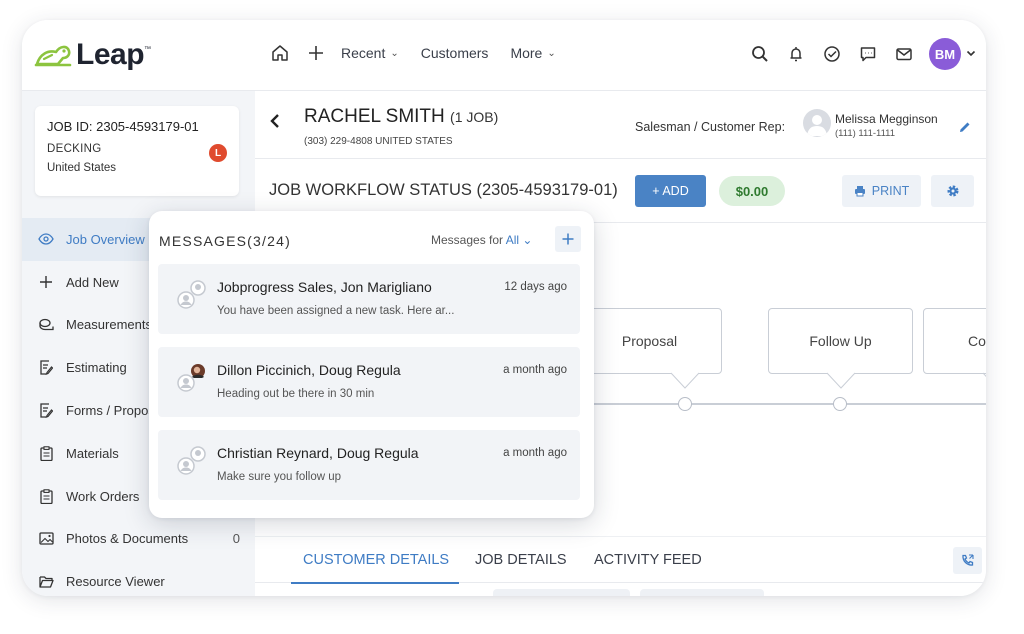 The width and height of the screenshot is (1024, 634). What do you see at coordinates (46, 239) in the screenshot?
I see `eye-icon` at bounding box center [46, 239].